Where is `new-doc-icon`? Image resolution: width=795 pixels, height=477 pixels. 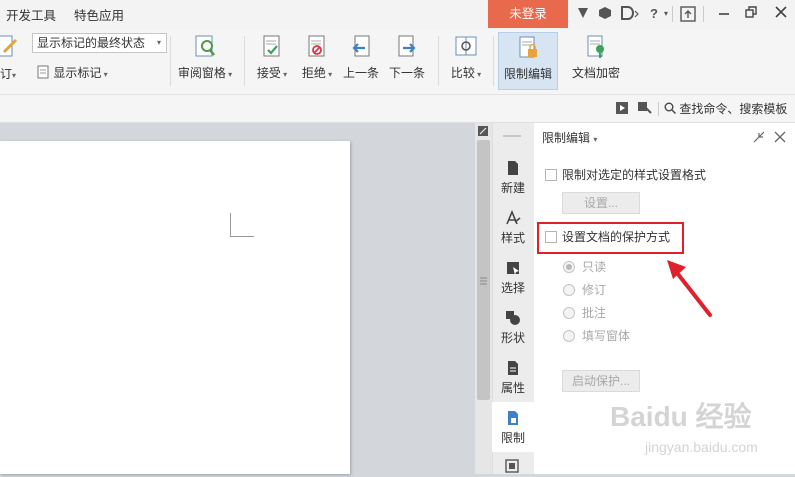
new-doc-icon is located at coordinates (513, 168).